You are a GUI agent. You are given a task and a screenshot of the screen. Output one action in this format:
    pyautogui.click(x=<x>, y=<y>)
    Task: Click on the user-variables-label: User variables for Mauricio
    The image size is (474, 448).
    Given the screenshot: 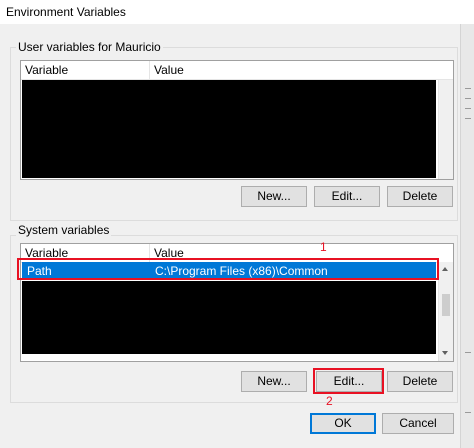 What is the action you would take?
    pyautogui.click(x=89, y=47)
    